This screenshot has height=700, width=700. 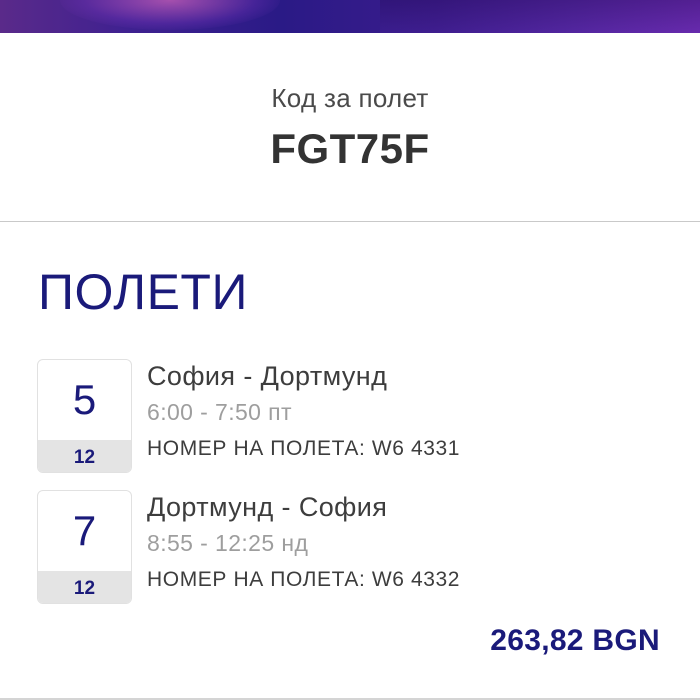 What do you see at coordinates (304, 448) in the screenshot?
I see `flight-number: НОМЕР НА ПОЛЕТА: W6 4331` at bounding box center [304, 448].